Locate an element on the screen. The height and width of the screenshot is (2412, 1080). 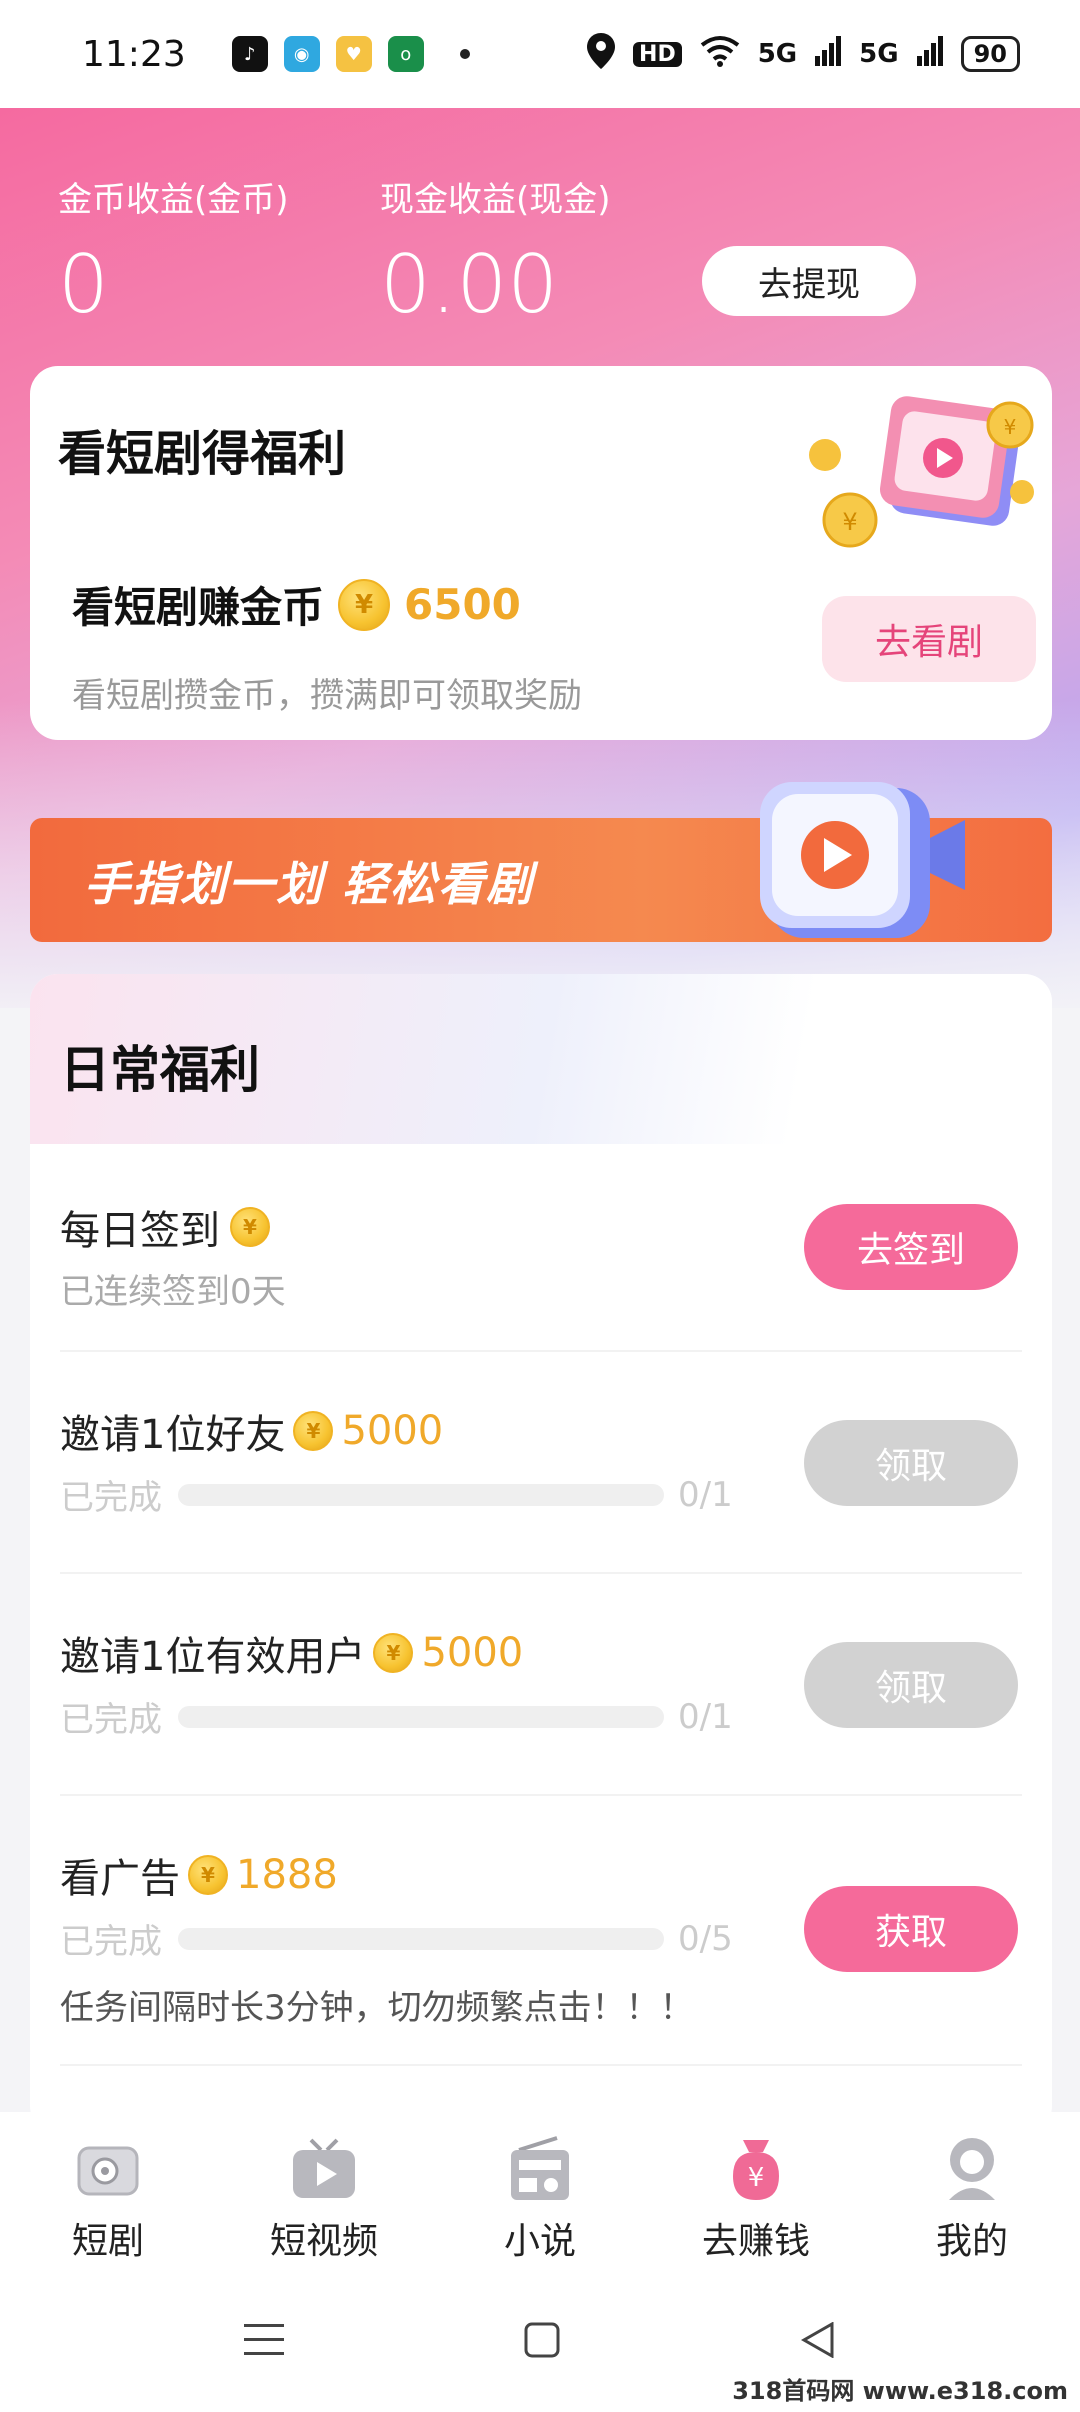
drama-subtitle-text: 看短剧赚金币 is located at coordinates (198, 607).